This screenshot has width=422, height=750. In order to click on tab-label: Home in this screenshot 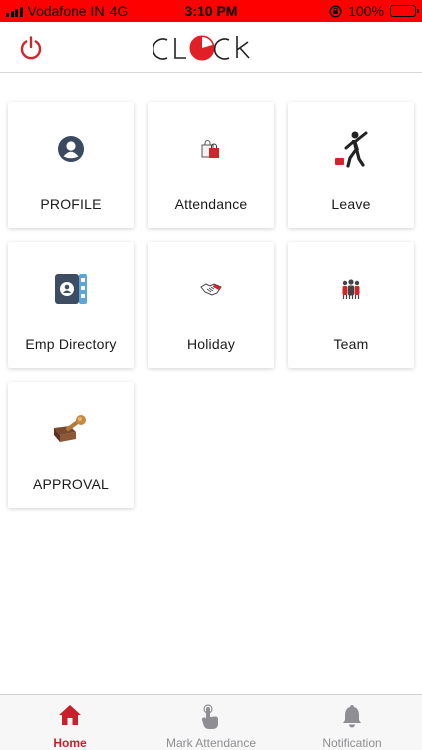, I will do `click(70, 743)`.